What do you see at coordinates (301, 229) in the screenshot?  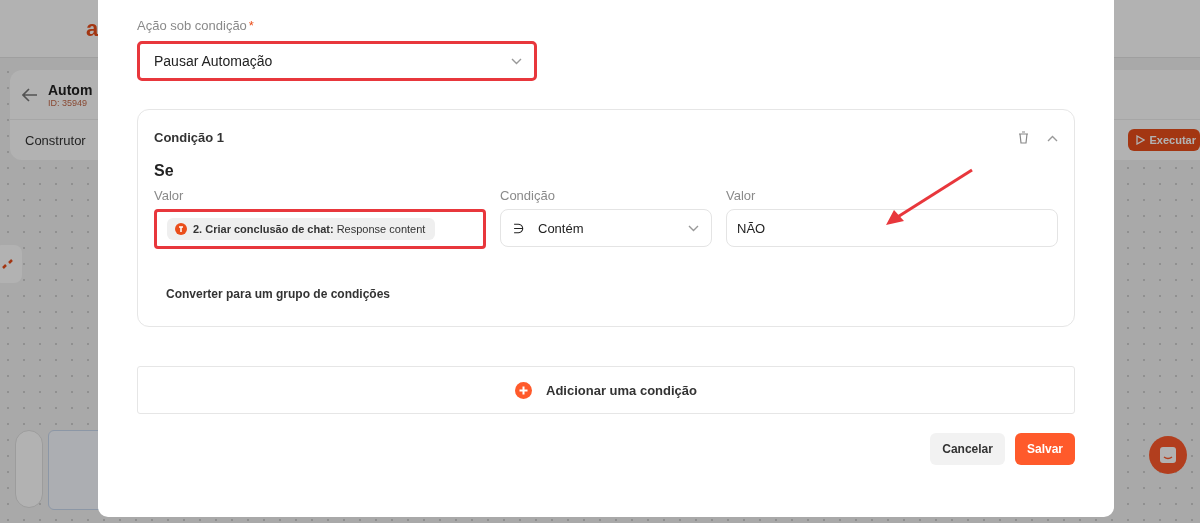 I see `variable-chip: 2. Criar conclusão de chat: Response content` at bounding box center [301, 229].